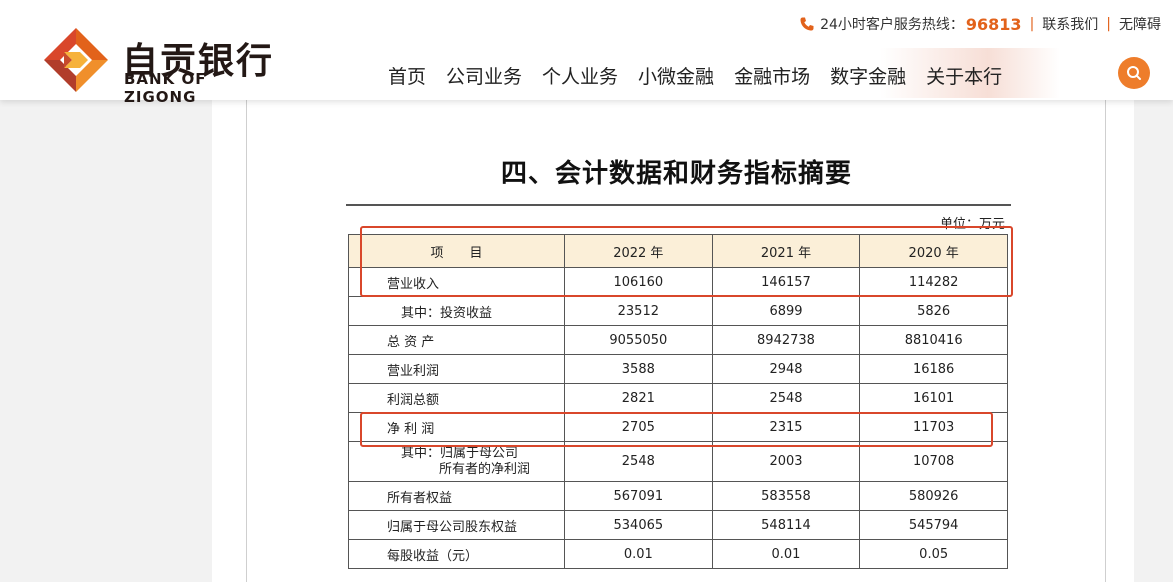  I want to click on table-row: 其中：归属于母公司 所有者的净利润 2548 2003 10708, so click(678, 461).